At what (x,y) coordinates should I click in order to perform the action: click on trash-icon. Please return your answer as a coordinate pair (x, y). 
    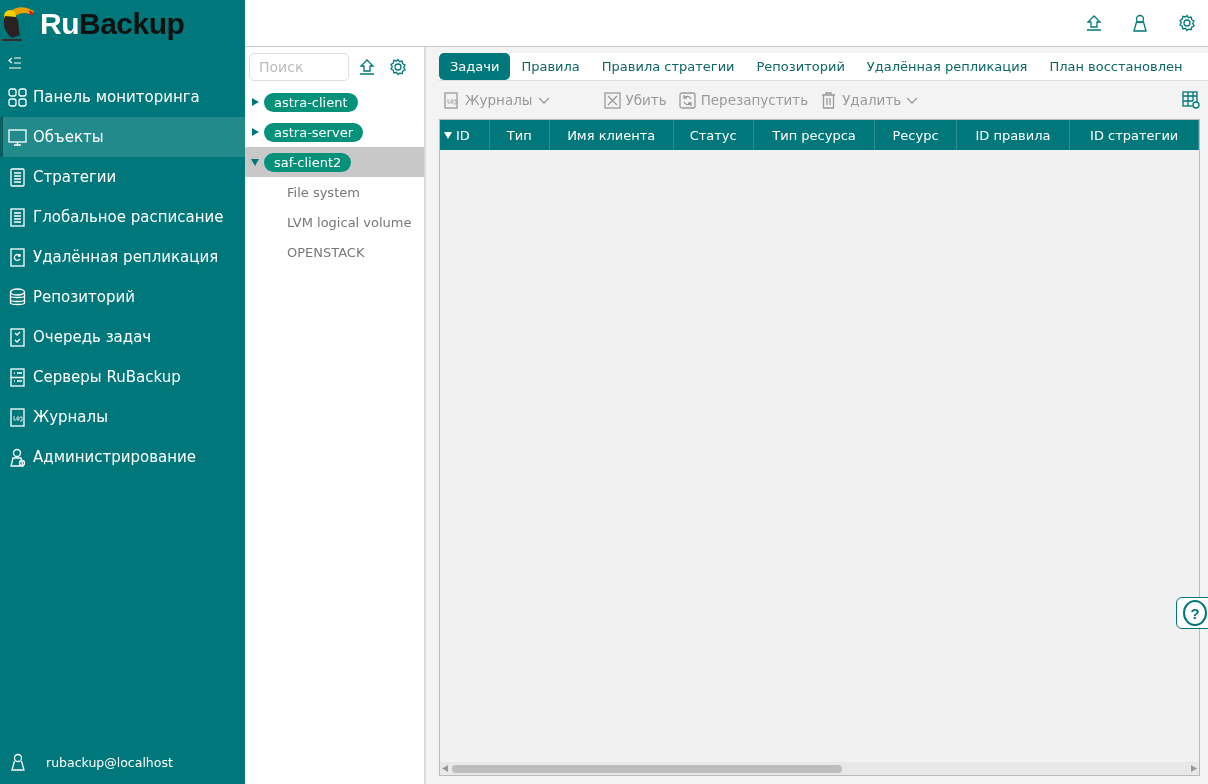
    Looking at the image, I should click on (829, 100).